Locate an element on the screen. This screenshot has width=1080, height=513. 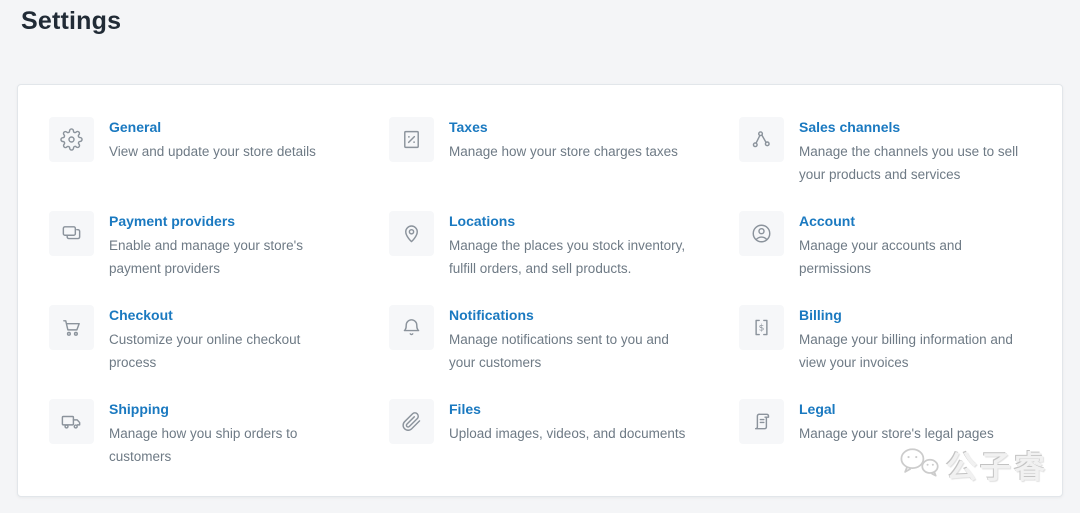
payment-cards-icon is located at coordinates (71, 233).